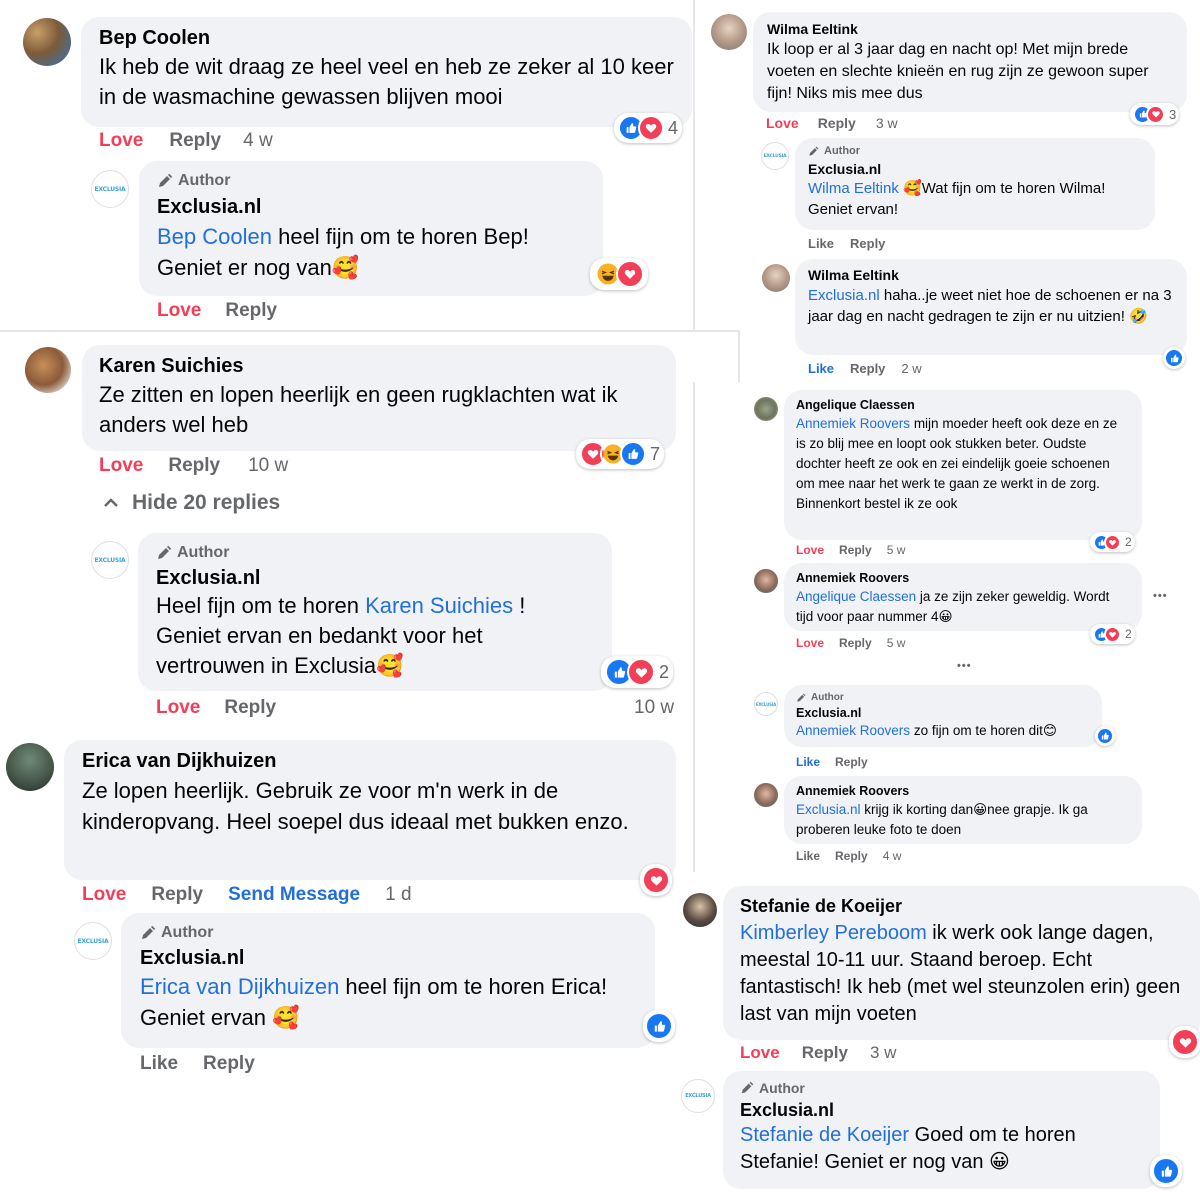 The width and height of the screenshot is (1200, 1200). I want to click on more-options-icon: •••, so click(1160, 596).